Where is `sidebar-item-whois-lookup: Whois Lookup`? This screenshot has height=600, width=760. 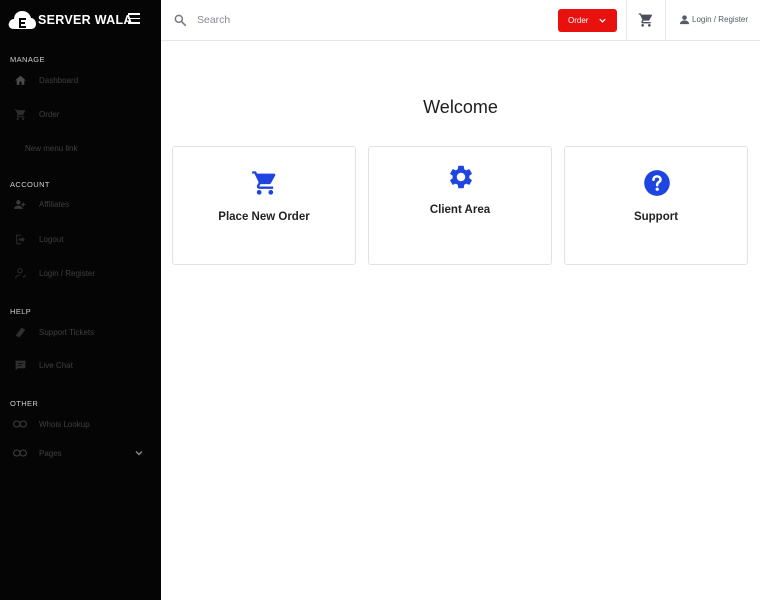
sidebar-item-whois-lookup: Whois Lookup is located at coordinates (80, 424).